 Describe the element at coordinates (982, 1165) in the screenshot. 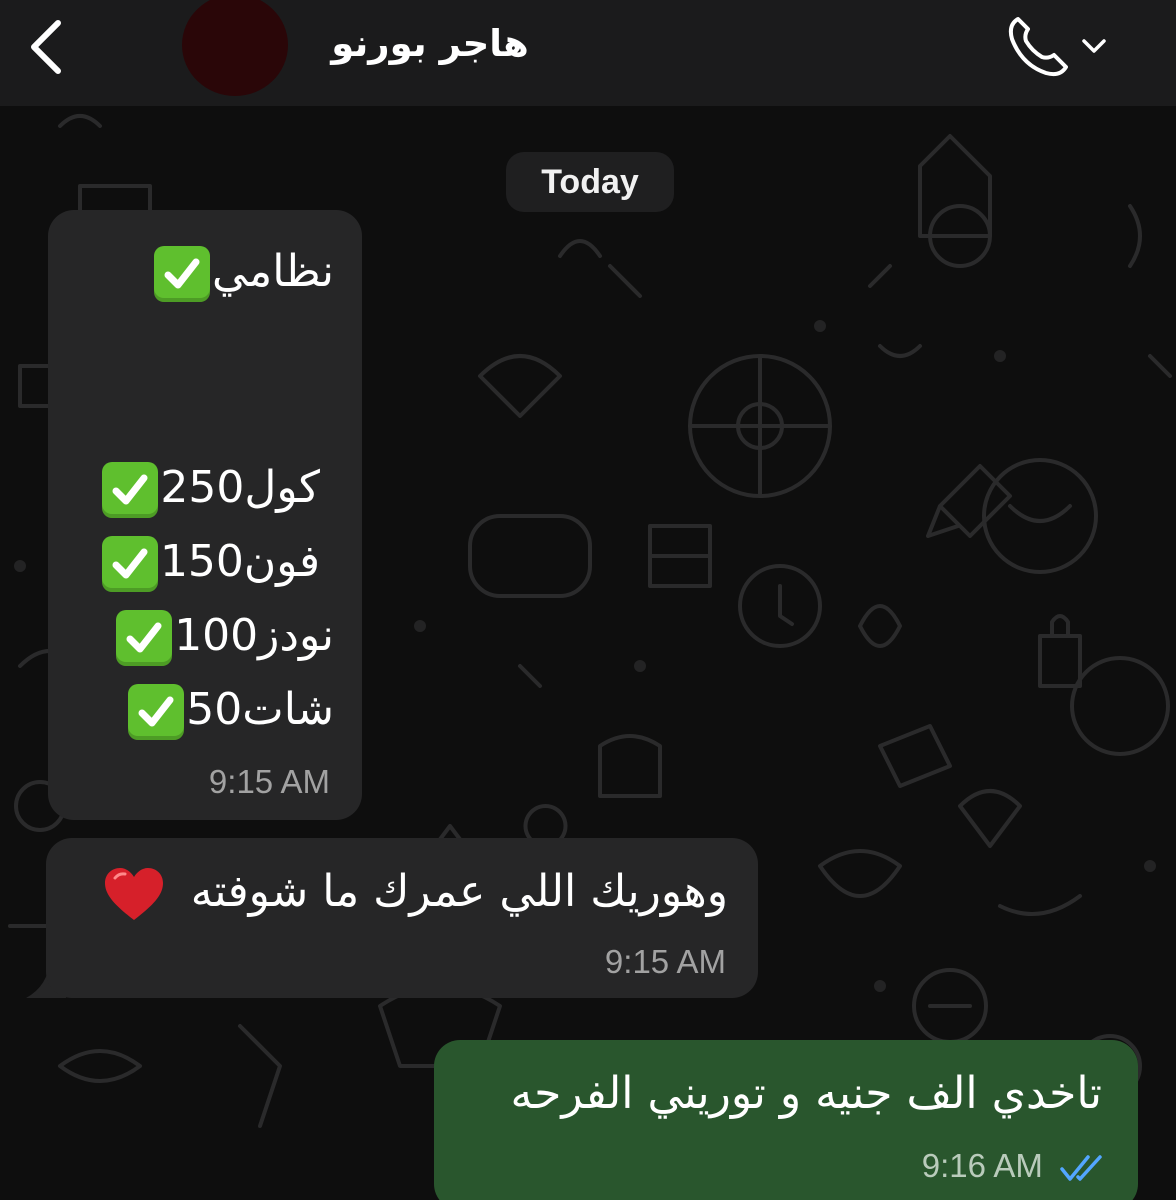

I see `message-time: 9:16 AM` at that location.